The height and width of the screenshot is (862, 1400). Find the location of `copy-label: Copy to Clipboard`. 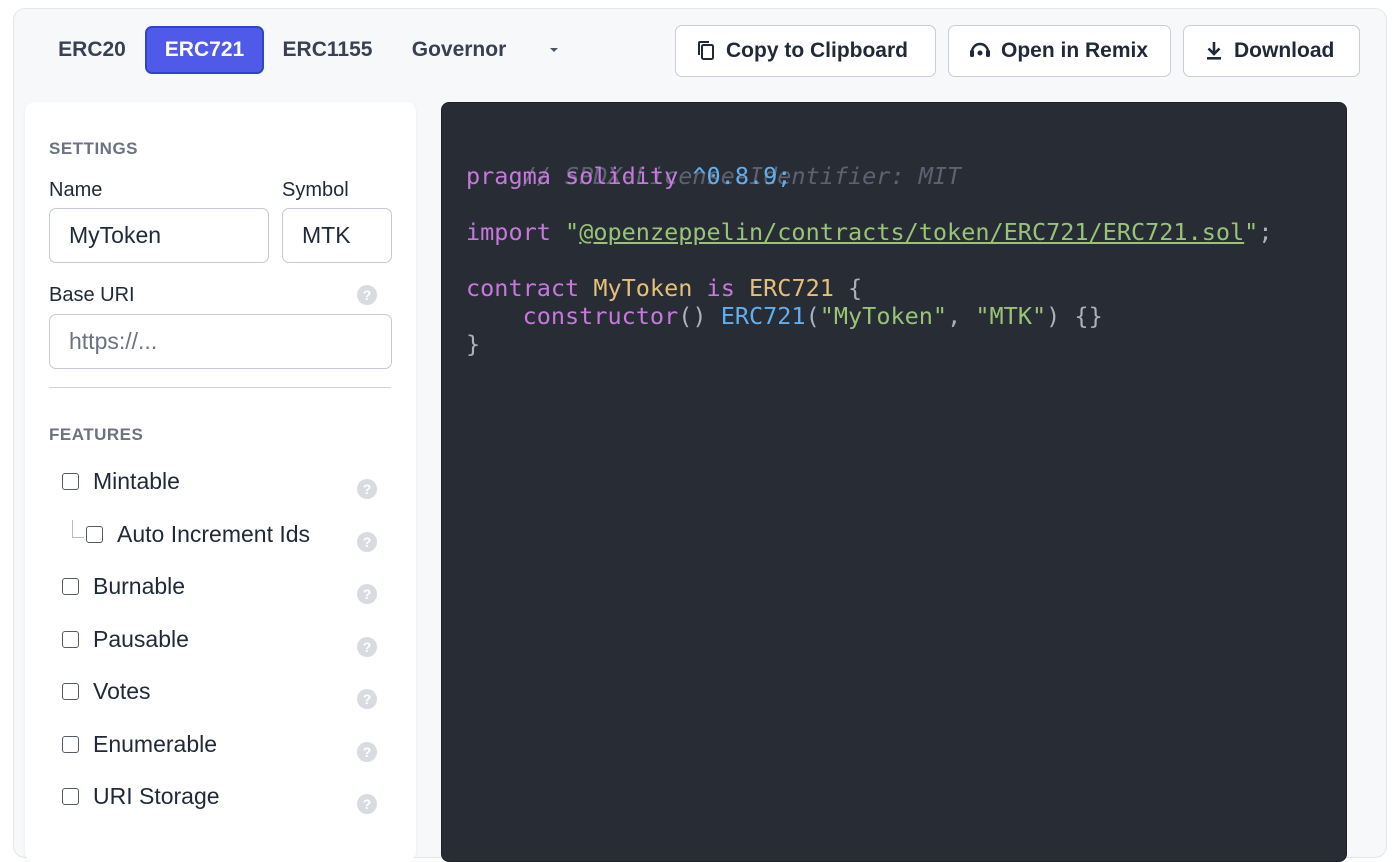

copy-label: Copy to Clipboard is located at coordinates (817, 50).